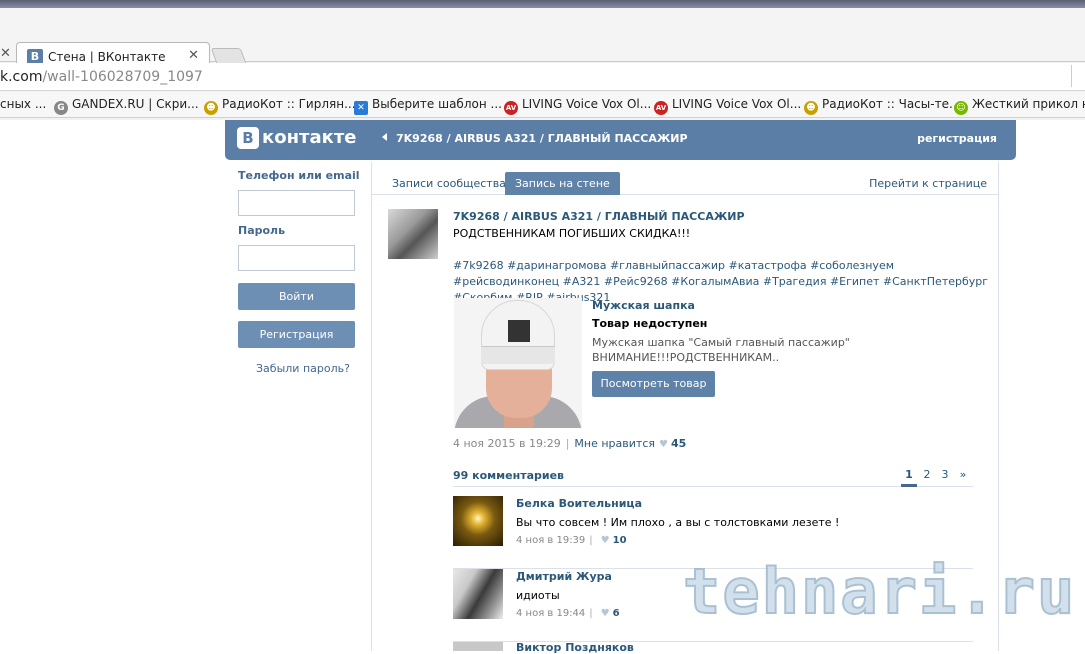  What do you see at coordinates (678, 443) in the screenshot?
I see `like-count: 45` at bounding box center [678, 443].